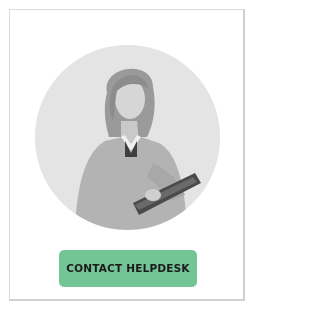 The image size is (320, 313). I want to click on contact-helpdesk-button: CONTACT HELPDESK, so click(128, 268).